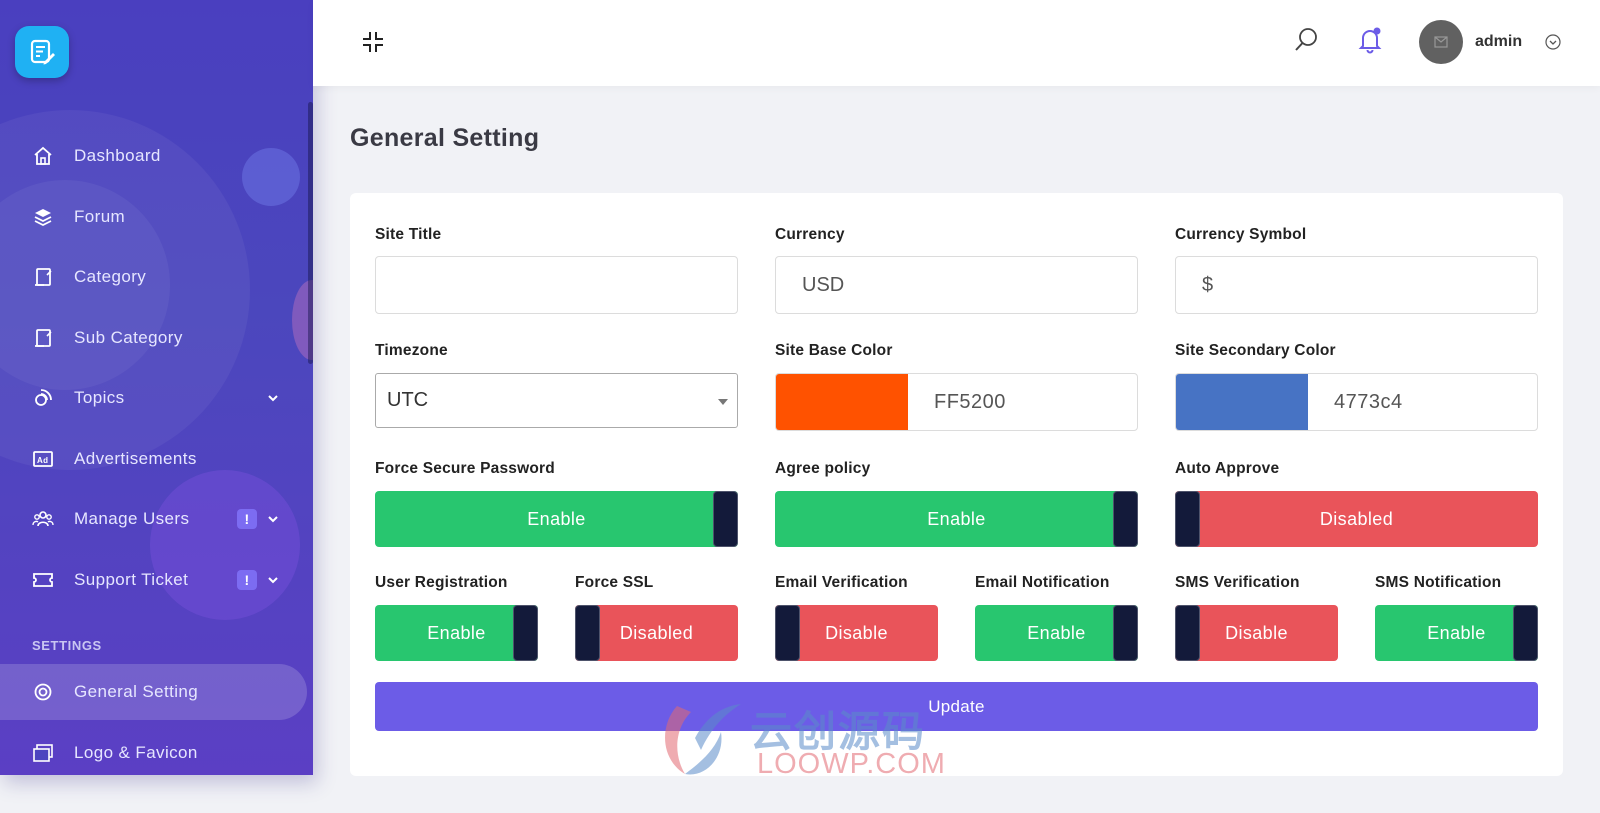 The height and width of the screenshot is (813, 1600). Describe the element at coordinates (43, 217) in the screenshot. I see `layers-icon` at that location.